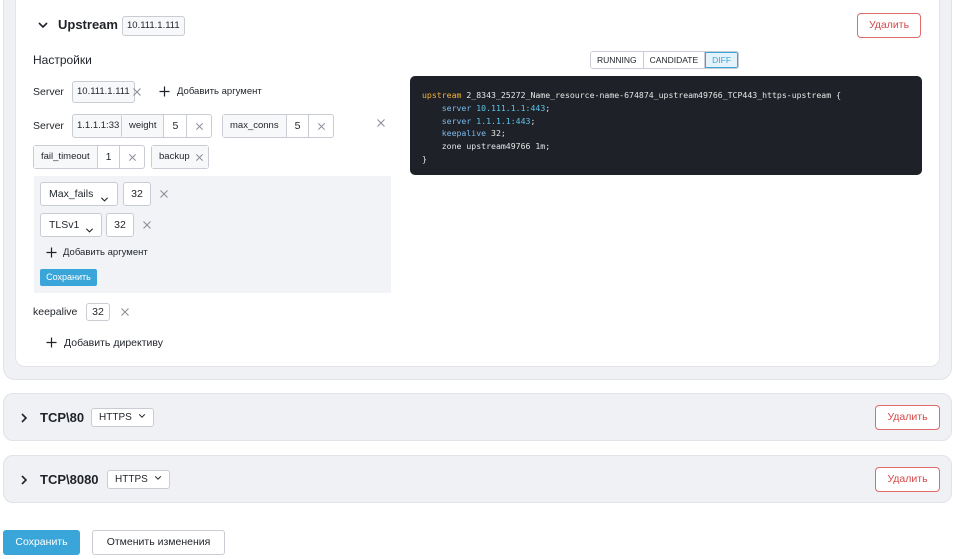  I want to click on add-directive-link: Добавить директиву, so click(113, 343).